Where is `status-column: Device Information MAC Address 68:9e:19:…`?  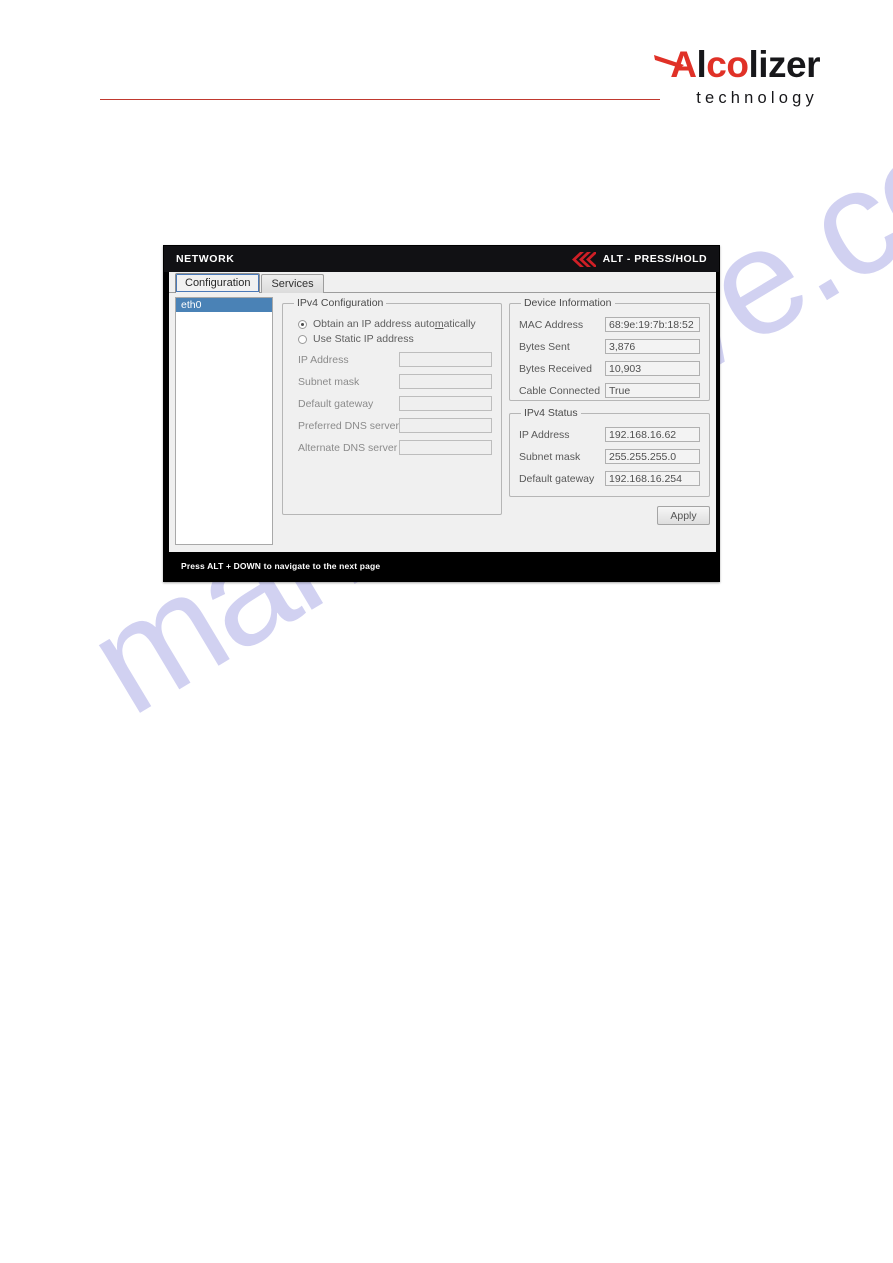 status-column: Device Information MAC Address 68:9e:19:… is located at coordinates (609, 424).